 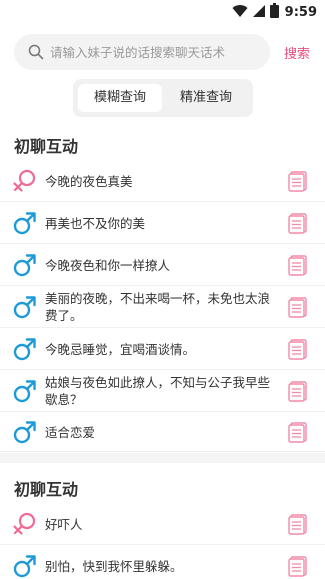 What do you see at coordinates (206, 98) in the screenshot?
I see `tab-exact-query: 精准查询` at bounding box center [206, 98].